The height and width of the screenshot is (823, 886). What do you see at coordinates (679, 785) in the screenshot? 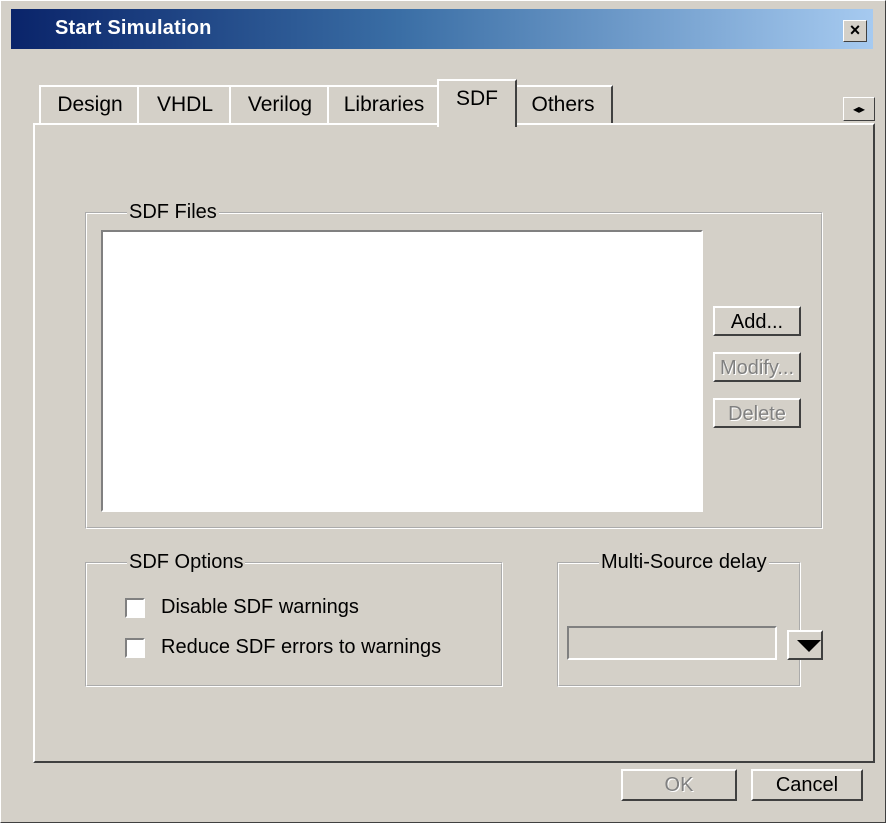
I see `ok-button: OK` at bounding box center [679, 785].